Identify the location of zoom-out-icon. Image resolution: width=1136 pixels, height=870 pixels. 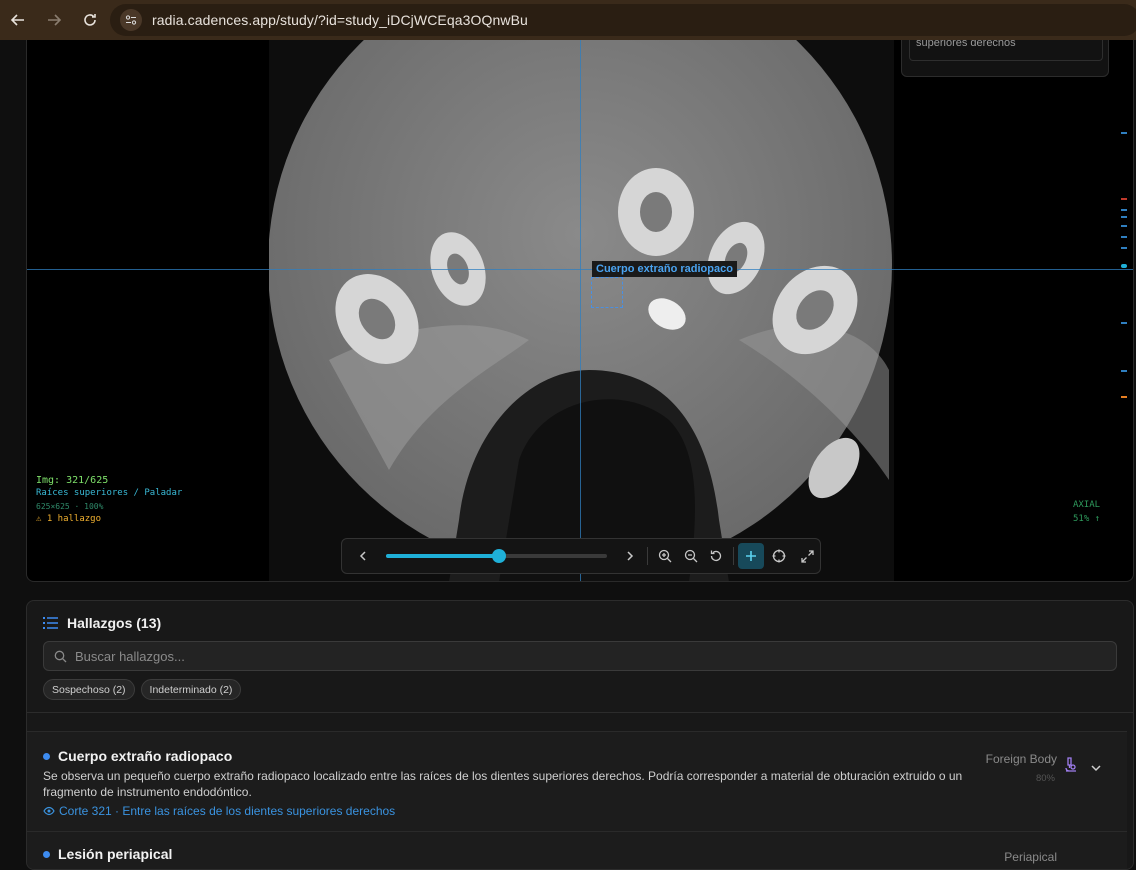
(690, 556).